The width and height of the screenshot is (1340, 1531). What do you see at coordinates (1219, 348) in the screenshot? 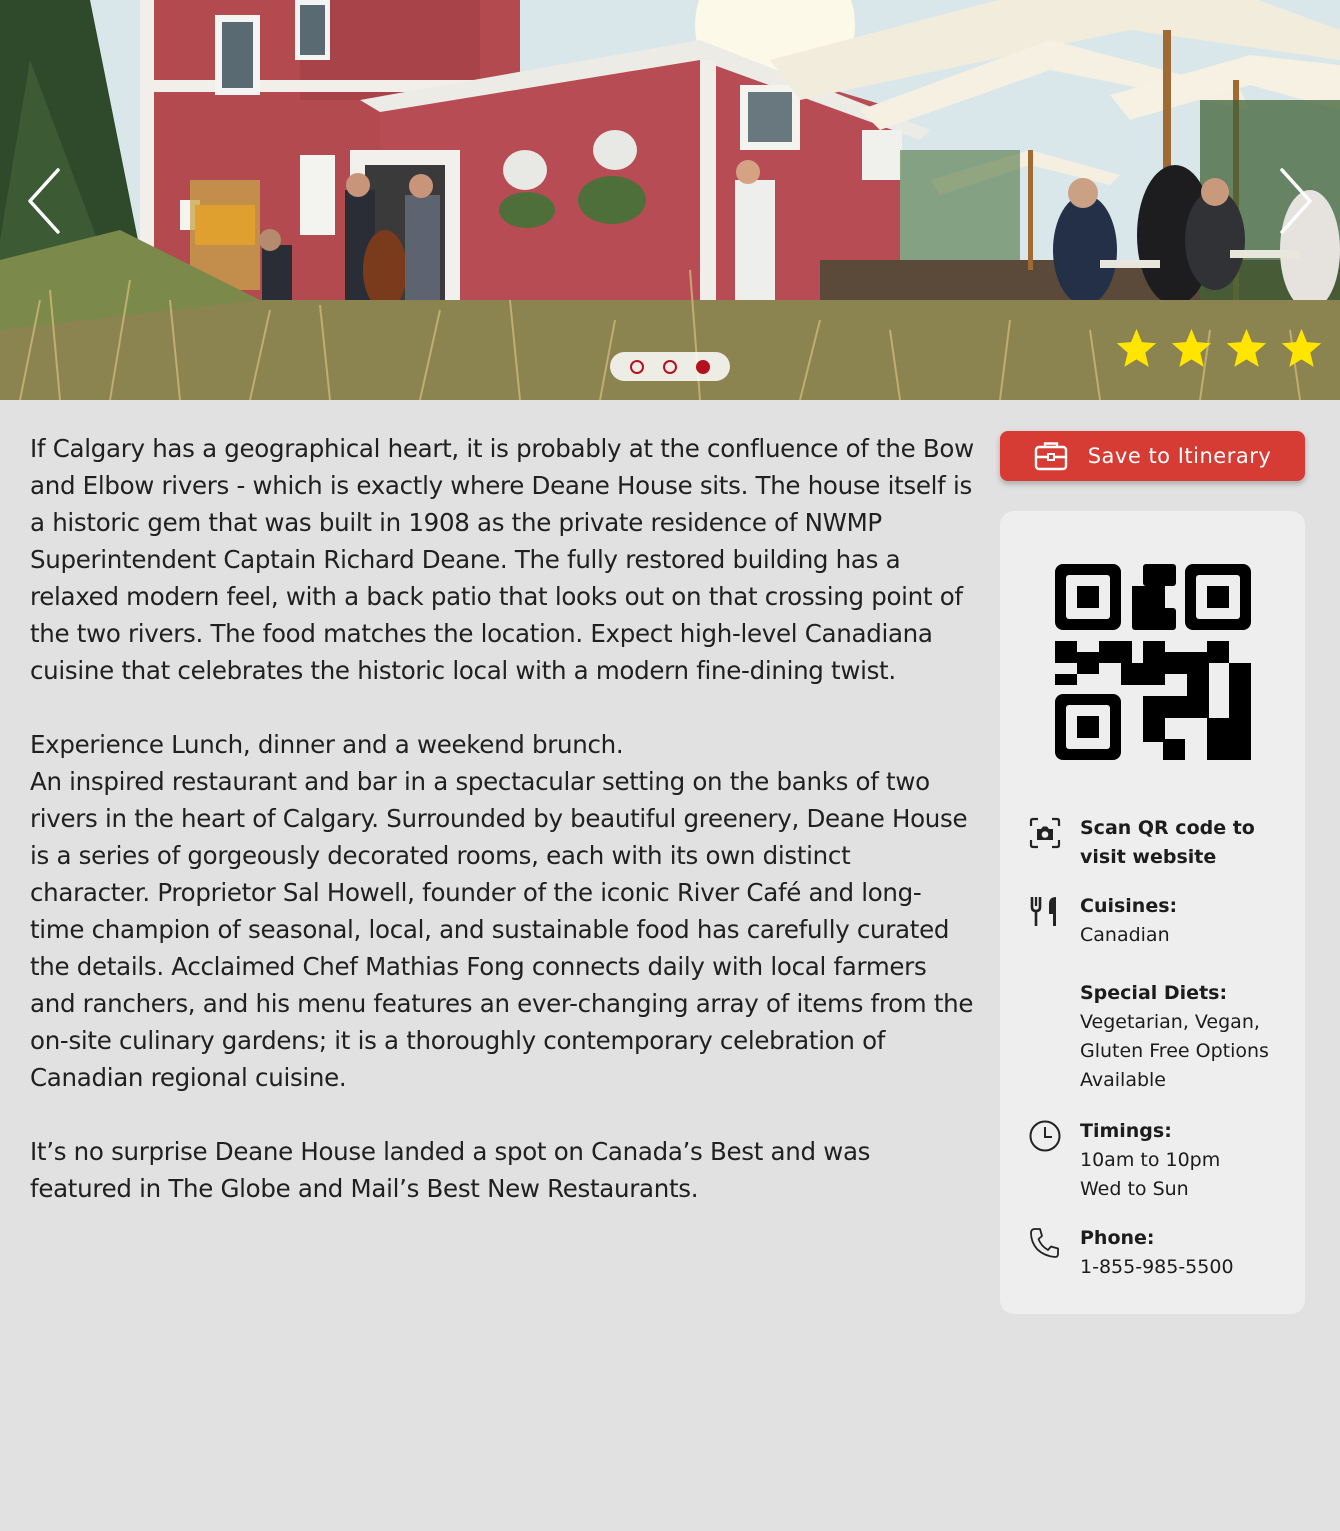
I see `star-rating` at bounding box center [1219, 348].